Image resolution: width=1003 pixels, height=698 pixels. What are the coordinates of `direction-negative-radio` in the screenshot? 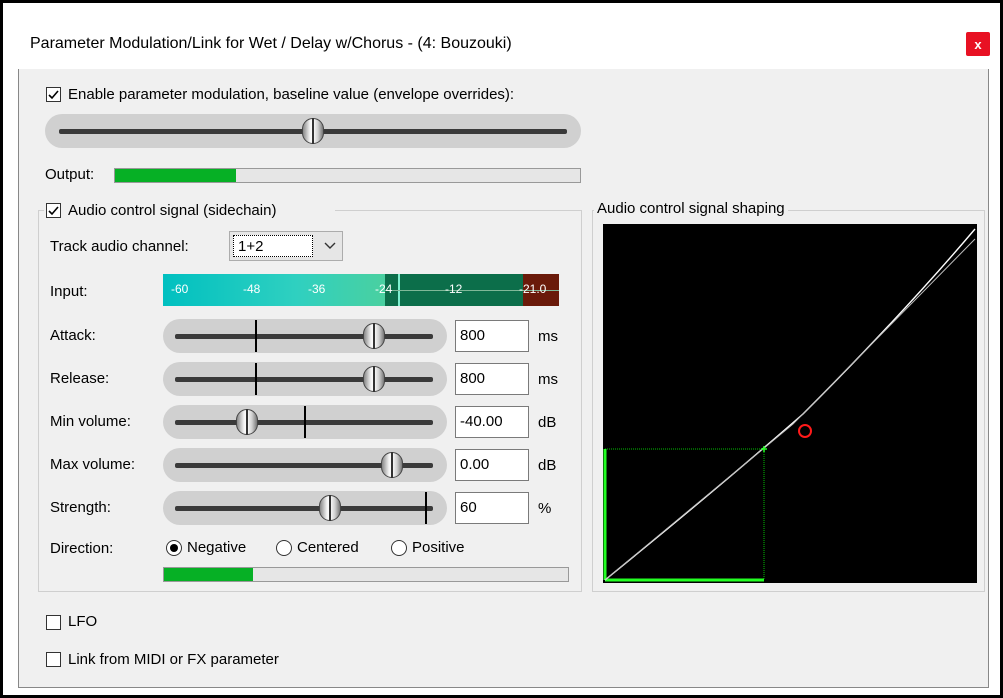 It's located at (174, 548).